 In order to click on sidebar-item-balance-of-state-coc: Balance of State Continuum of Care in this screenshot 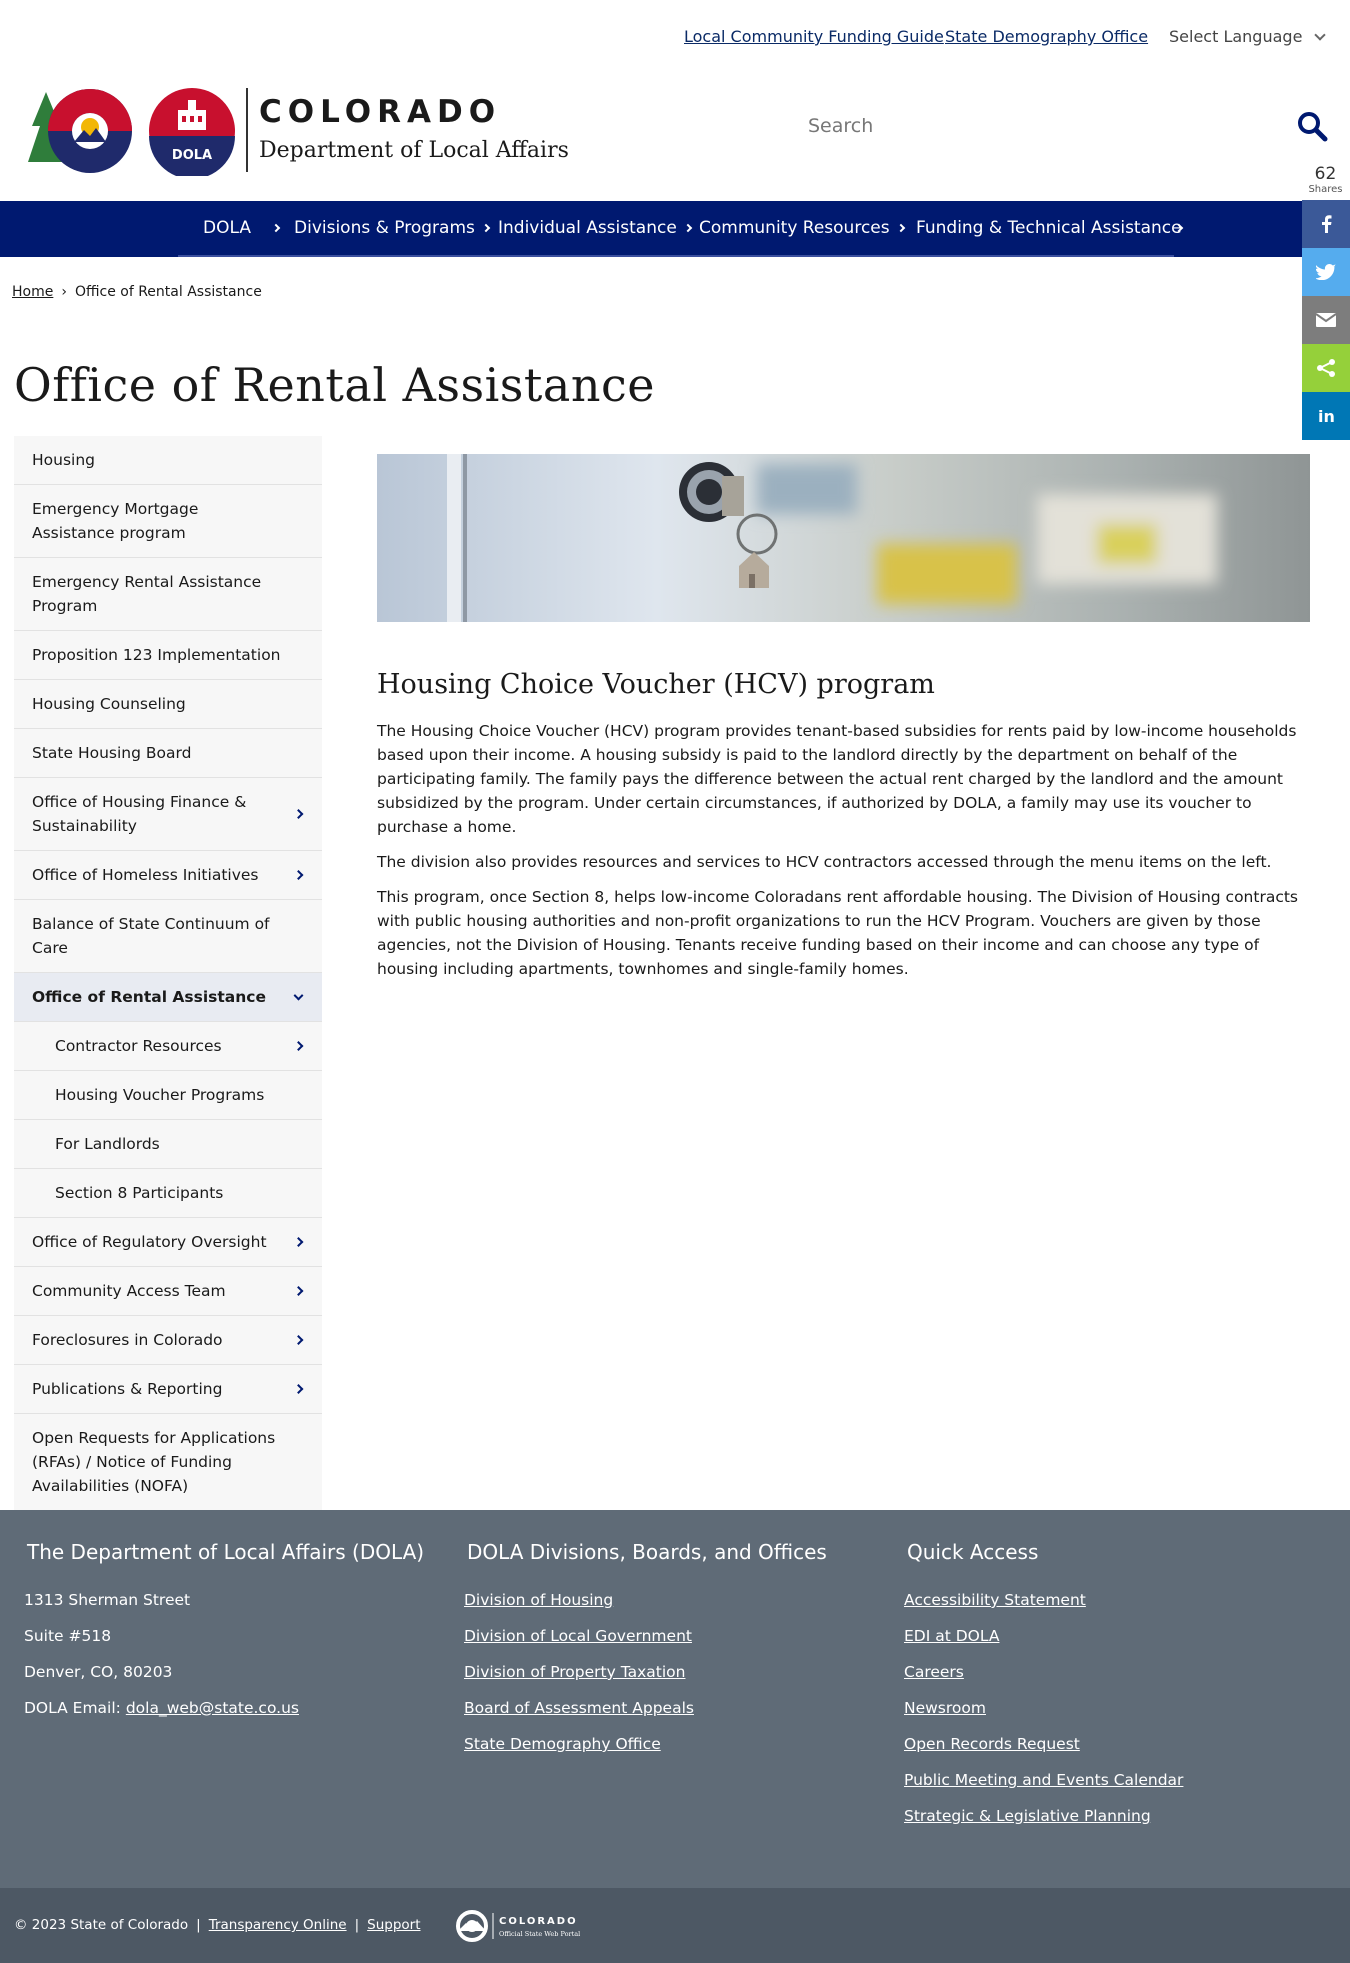, I will do `click(168, 936)`.